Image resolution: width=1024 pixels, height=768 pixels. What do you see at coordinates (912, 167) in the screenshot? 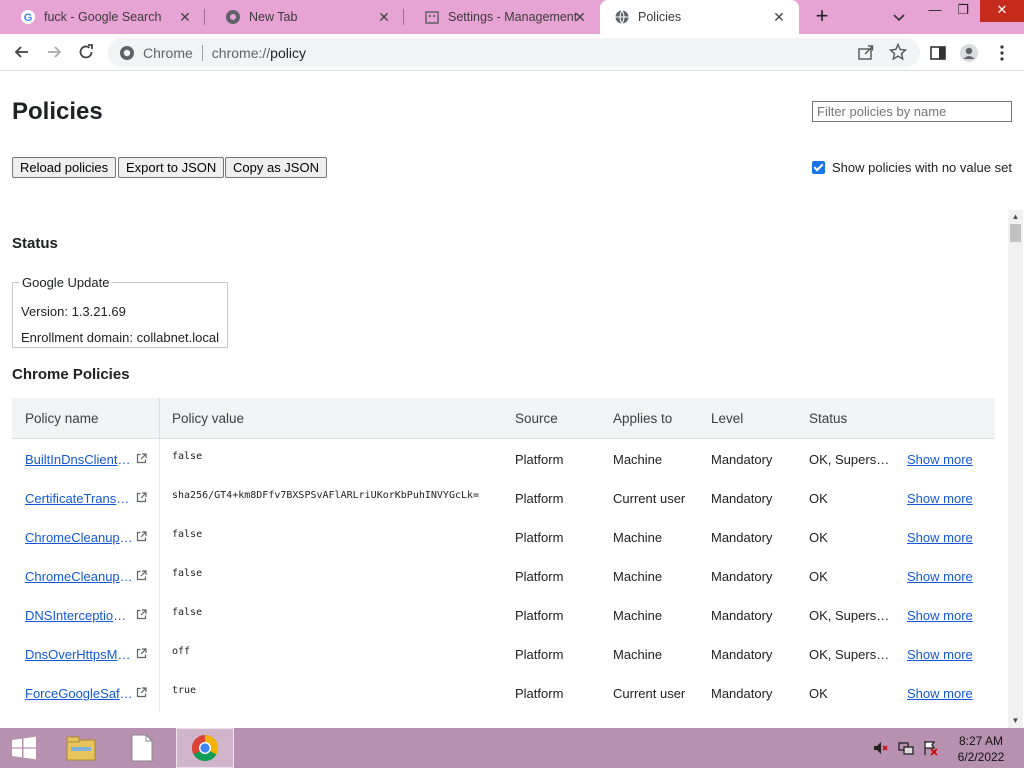
I see `show-no-value-toggle: Show policies with no value set` at bounding box center [912, 167].